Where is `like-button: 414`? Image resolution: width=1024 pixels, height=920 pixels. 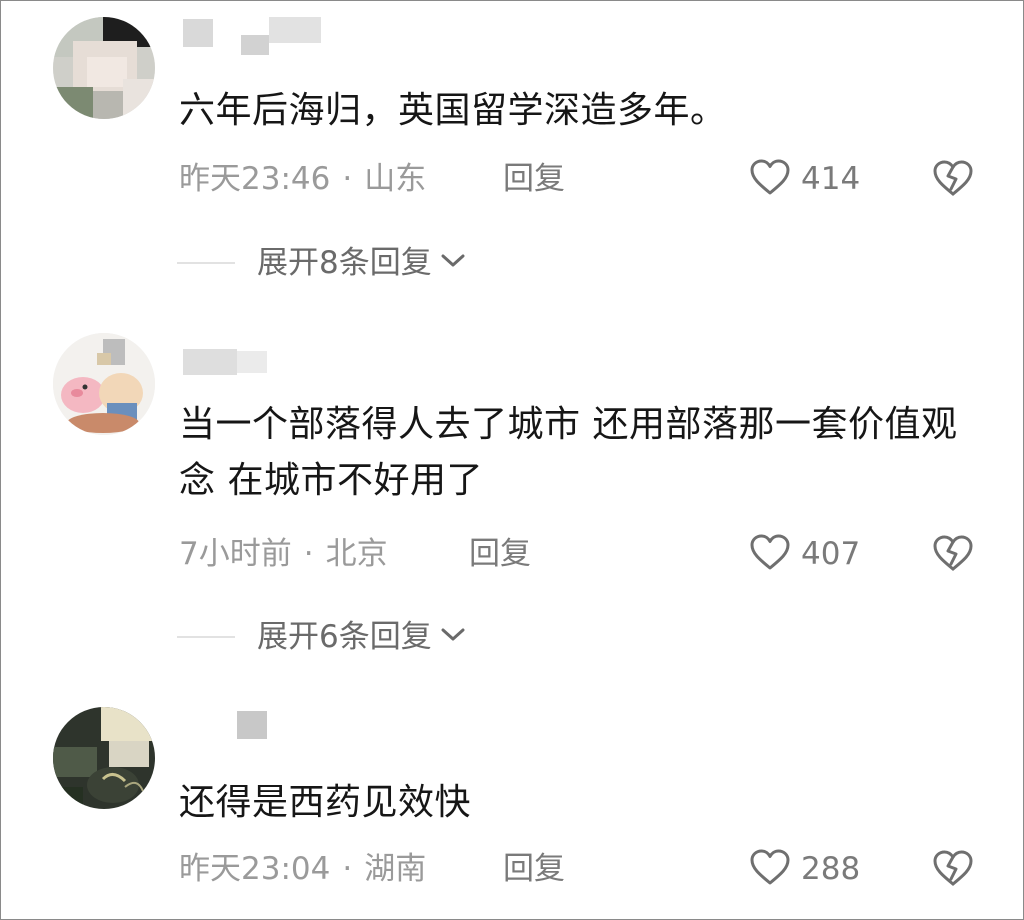
like-button: 414 is located at coordinates (804, 179).